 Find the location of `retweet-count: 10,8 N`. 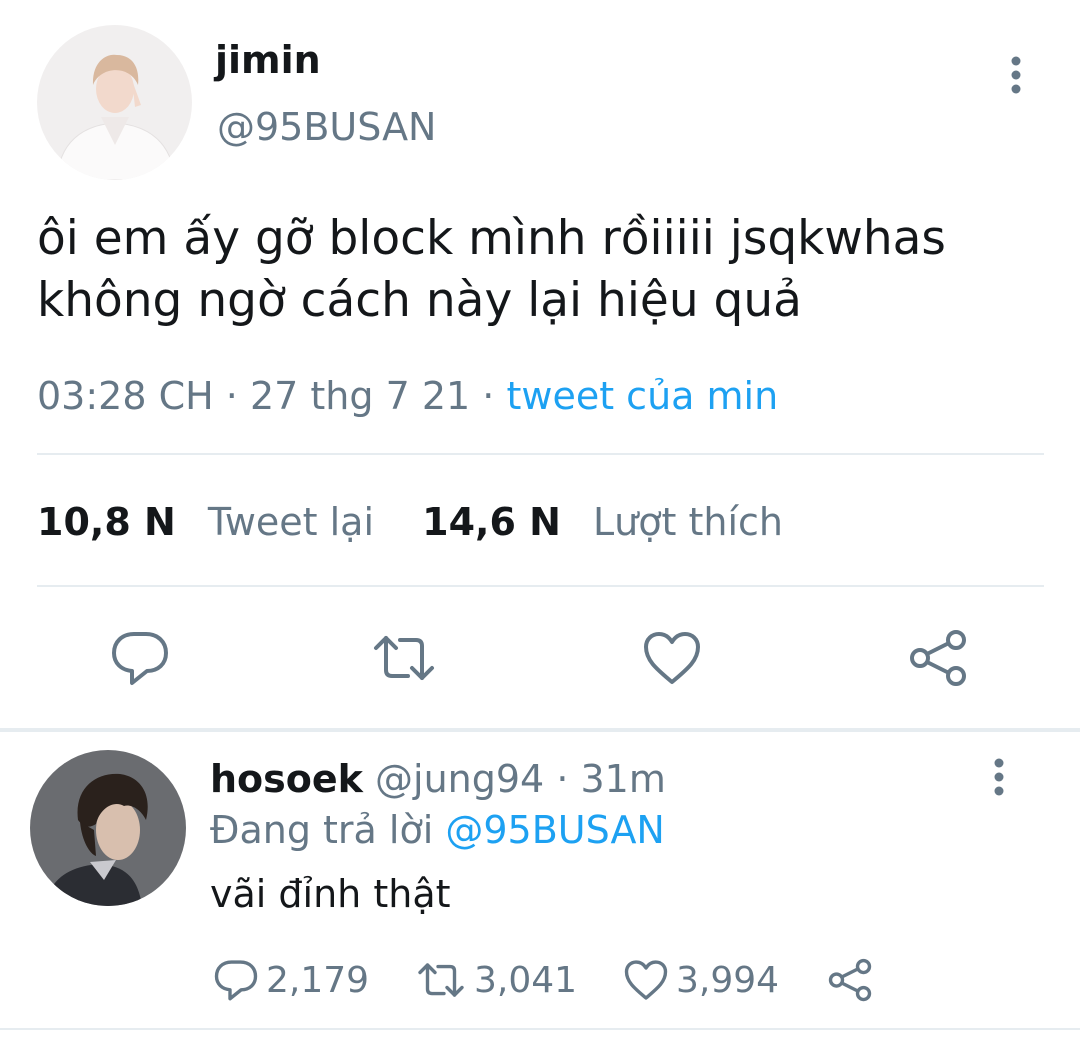

retweet-count: 10,8 N is located at coordinates (106, 522).